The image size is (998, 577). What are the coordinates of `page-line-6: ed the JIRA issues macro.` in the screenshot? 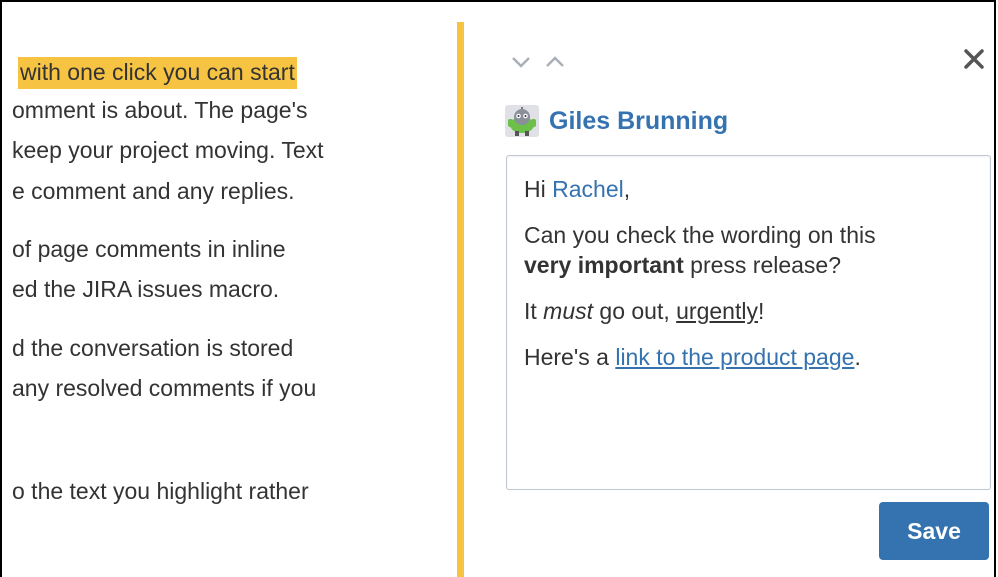 It's located at (146, 289).